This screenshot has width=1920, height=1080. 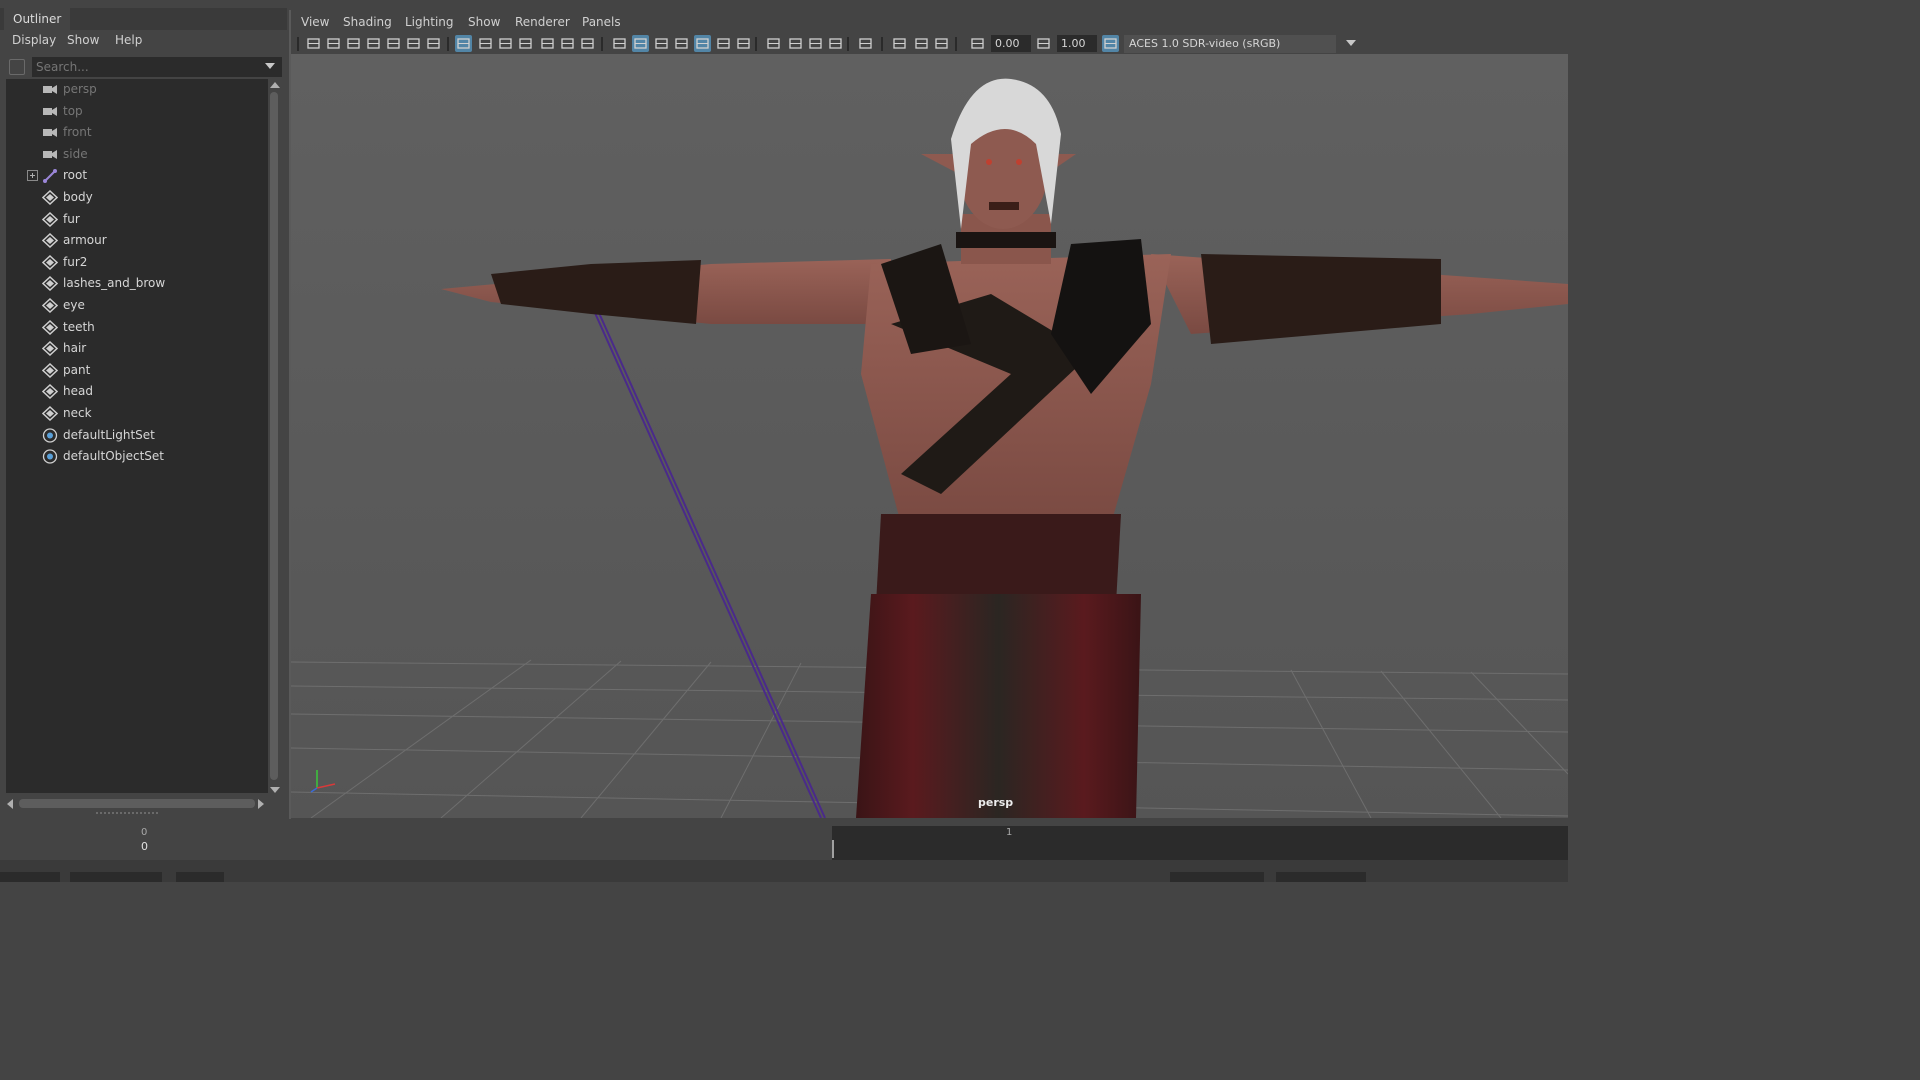 What do you see at coordinates (137, 197) in the screenshot?
I see `outliner-item-body: body` at bounding box center [137, 197].